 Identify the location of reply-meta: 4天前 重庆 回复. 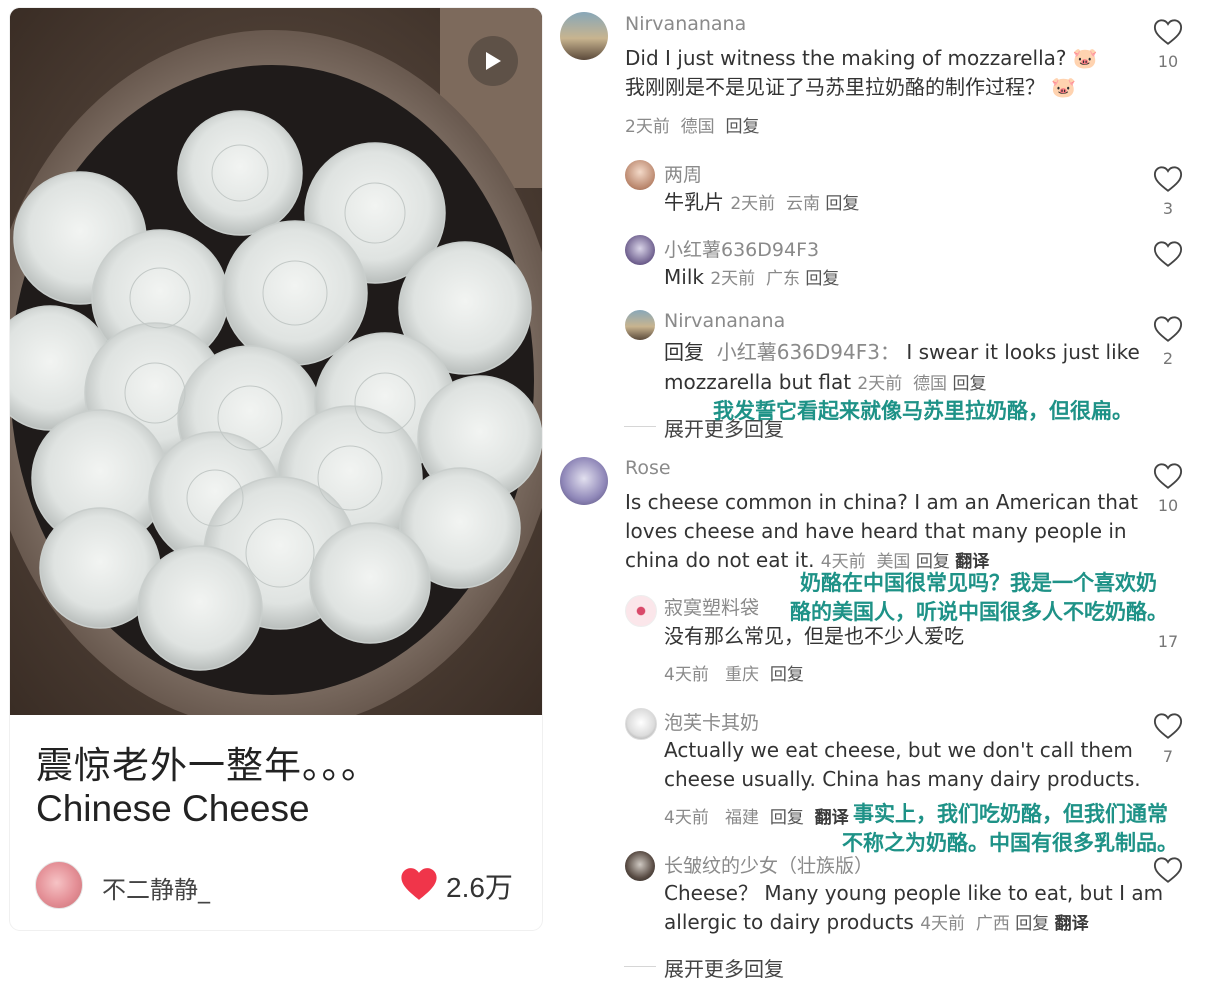
(734, 675).